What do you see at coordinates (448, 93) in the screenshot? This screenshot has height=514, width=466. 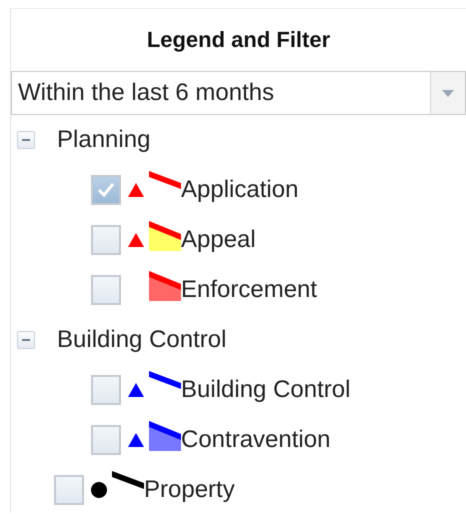 I see `dropdown-arrow-icon` at bounding box center [448, 93].